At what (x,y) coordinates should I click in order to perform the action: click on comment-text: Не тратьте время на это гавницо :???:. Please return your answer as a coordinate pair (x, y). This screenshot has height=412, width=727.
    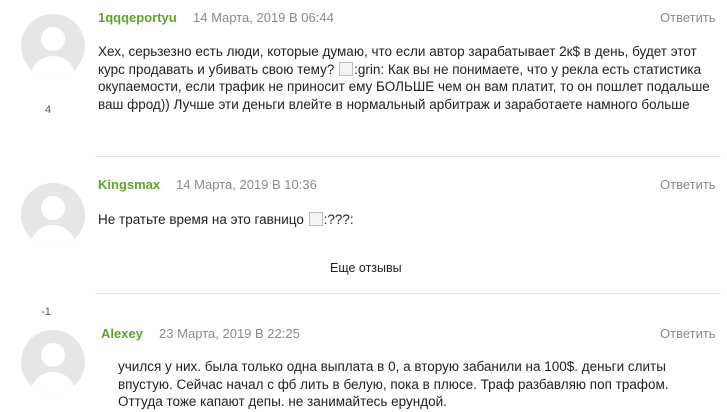
    Looking at the image, I should click on (408, 220).